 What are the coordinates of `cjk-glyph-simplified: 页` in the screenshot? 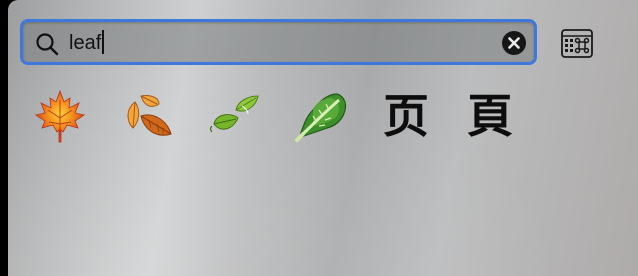 It's located at (406, 116).